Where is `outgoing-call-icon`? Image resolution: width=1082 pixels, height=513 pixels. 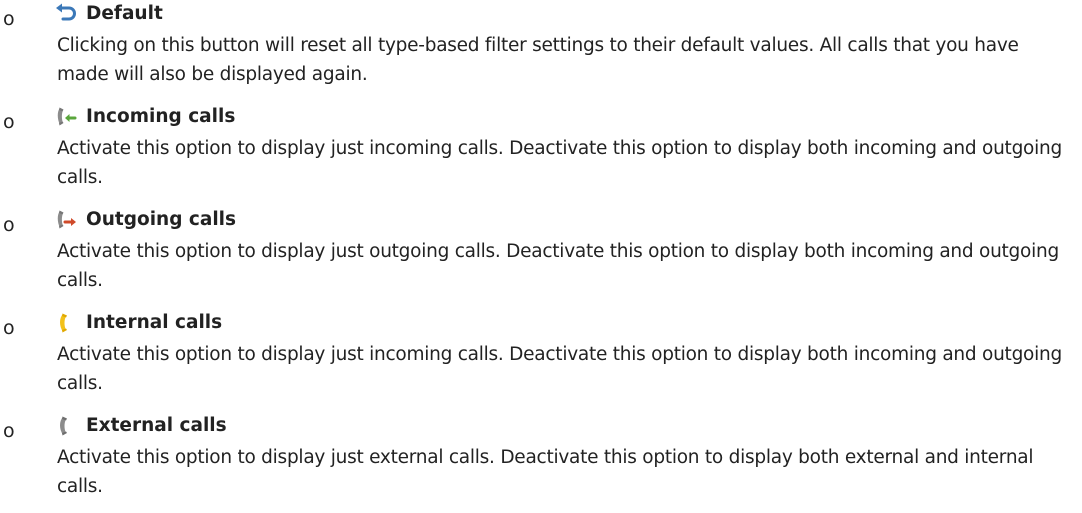 outgoing-call-icon is located at coordinates (66, 220).